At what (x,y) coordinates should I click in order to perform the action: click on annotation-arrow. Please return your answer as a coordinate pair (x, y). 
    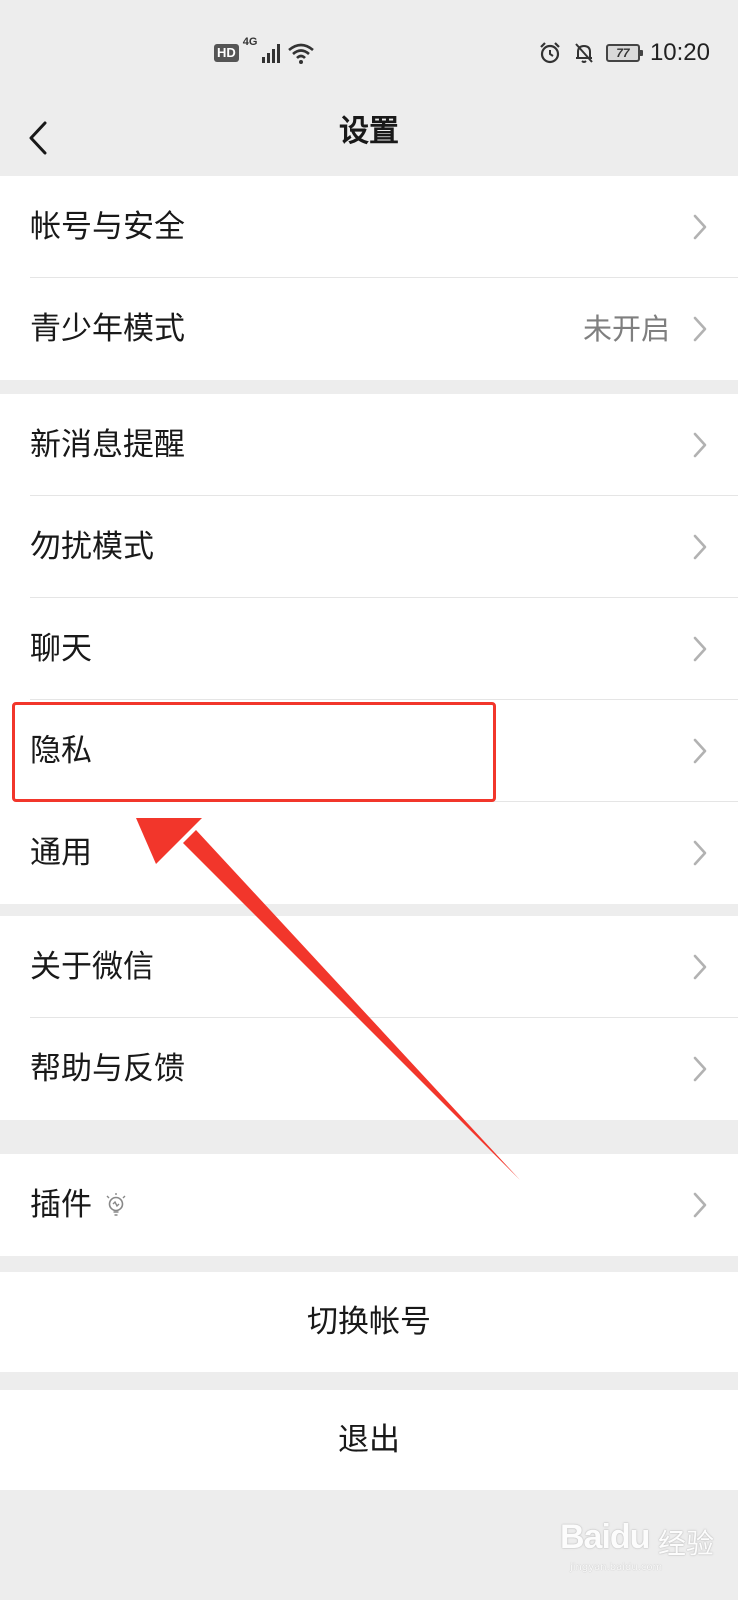
    Looking at the image, I should click on (328, 999).